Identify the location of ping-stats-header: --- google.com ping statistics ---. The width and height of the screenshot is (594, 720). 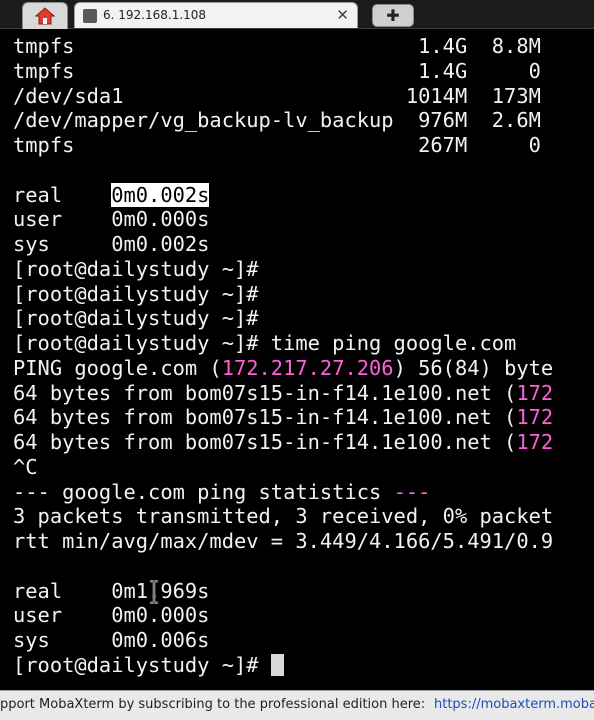
(303, 492).